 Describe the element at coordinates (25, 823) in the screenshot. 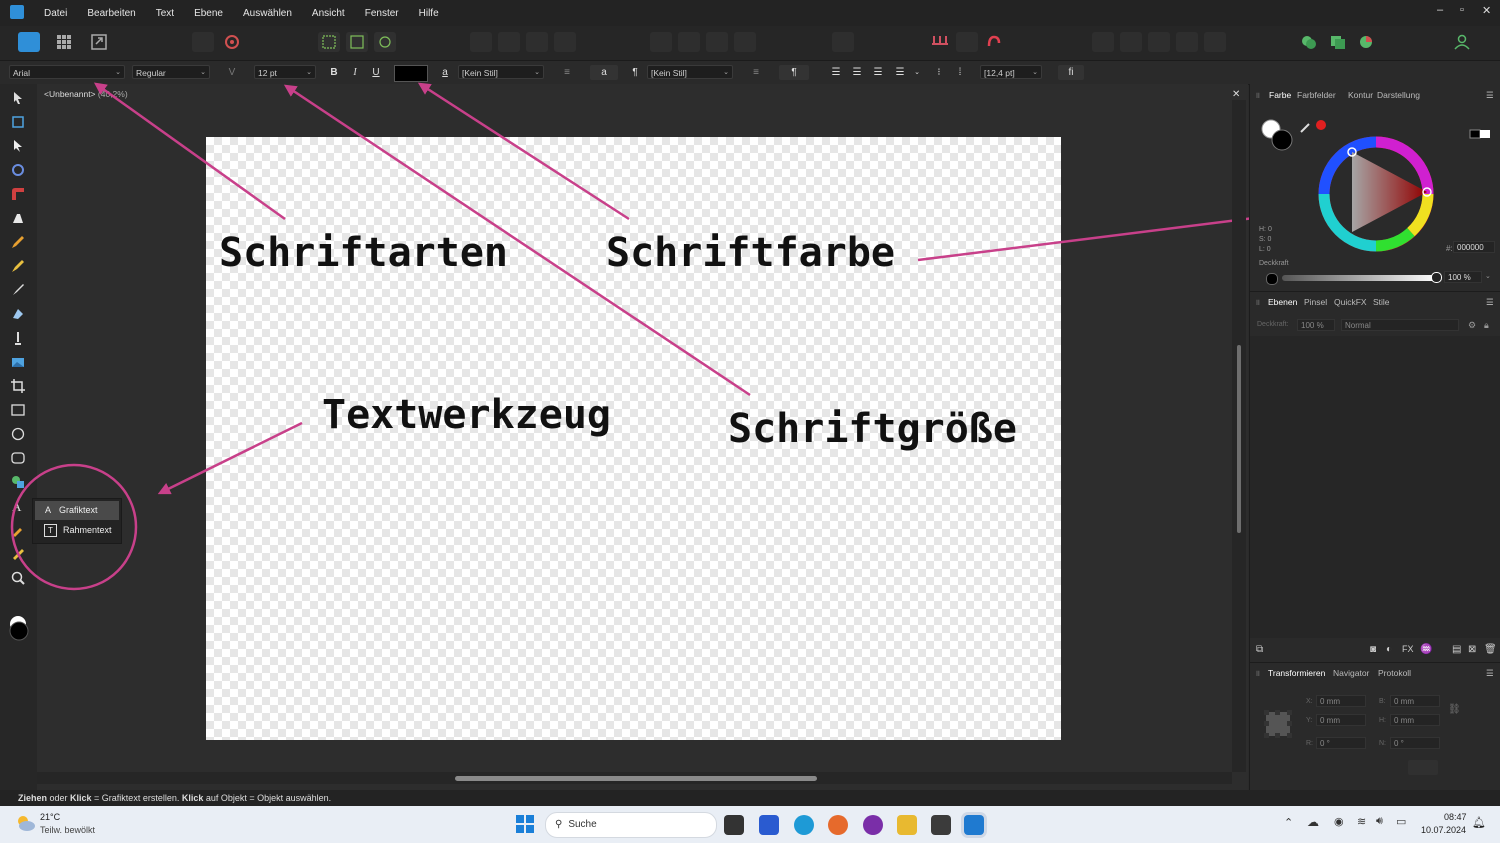

I see `weather-icon` at that location.